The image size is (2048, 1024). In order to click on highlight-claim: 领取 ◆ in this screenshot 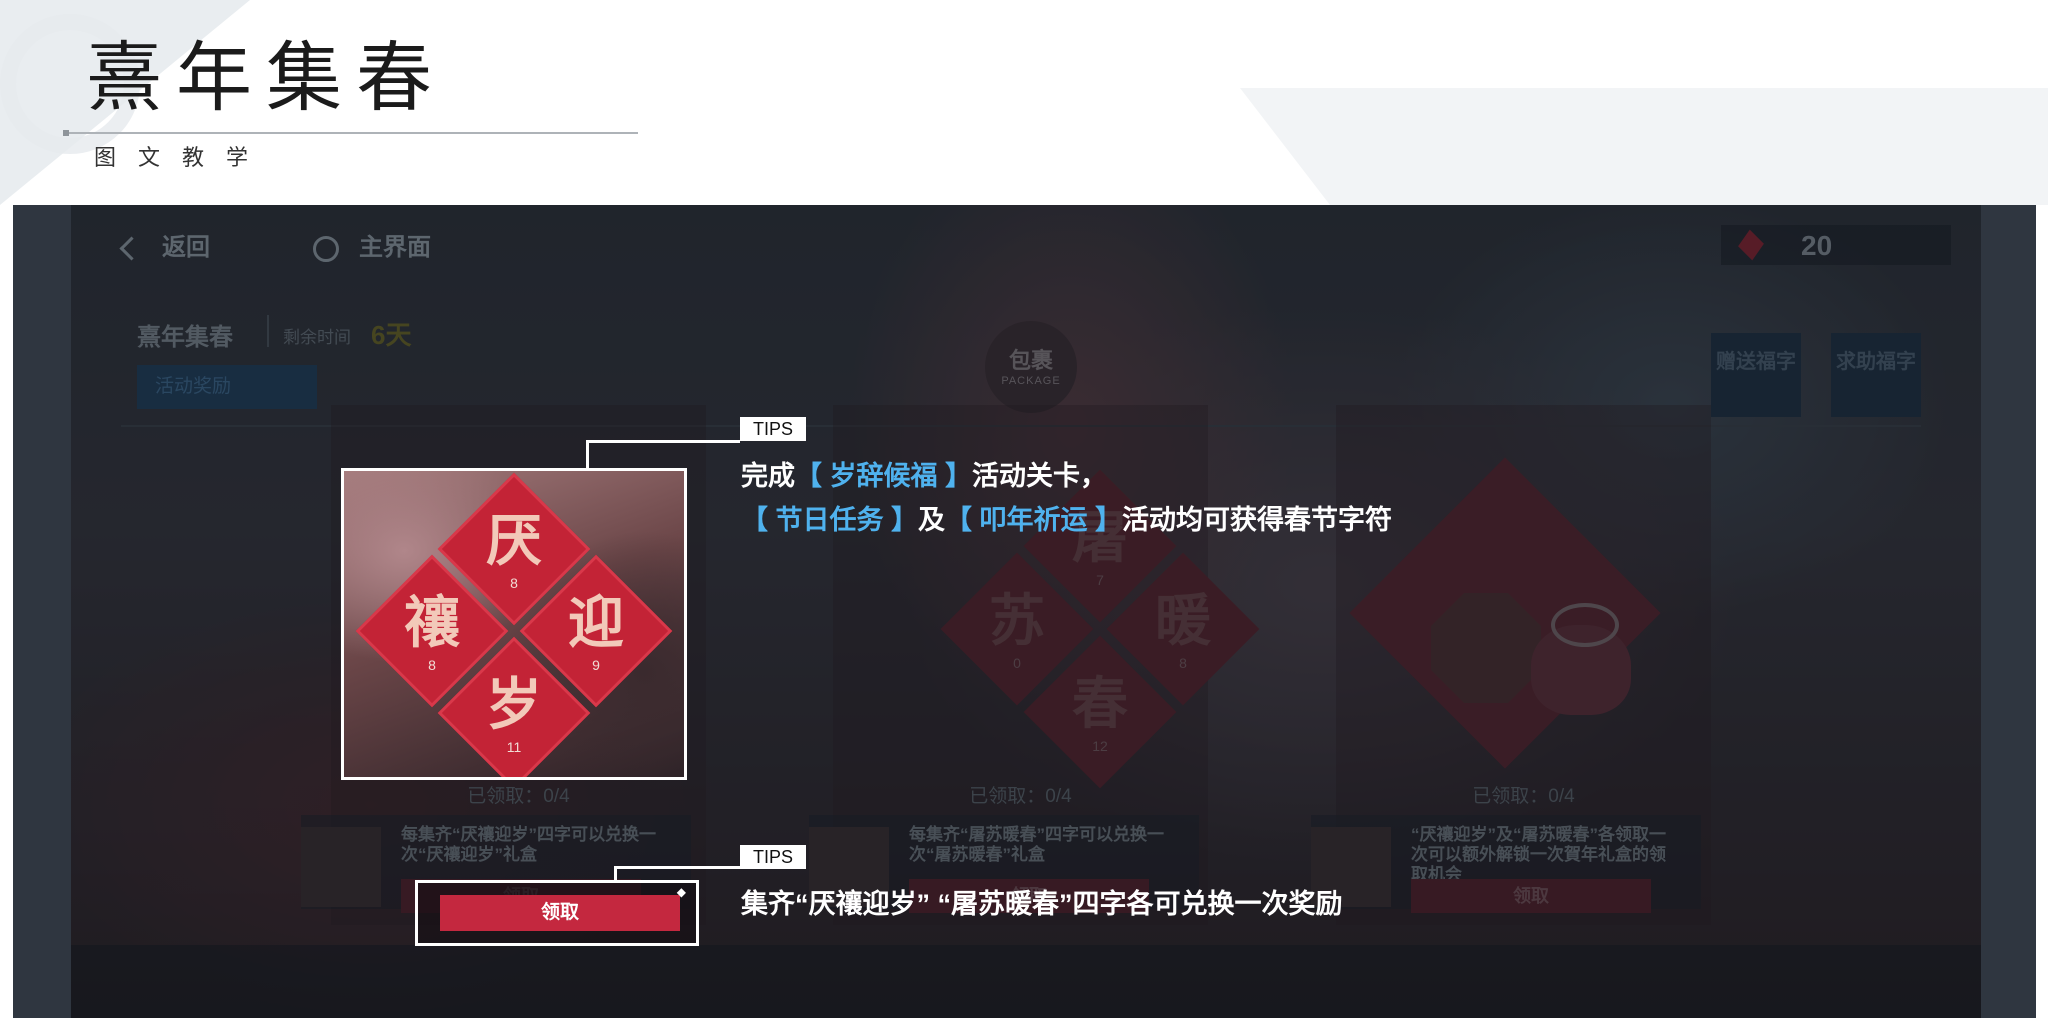, I will do `click(557, 913)`.